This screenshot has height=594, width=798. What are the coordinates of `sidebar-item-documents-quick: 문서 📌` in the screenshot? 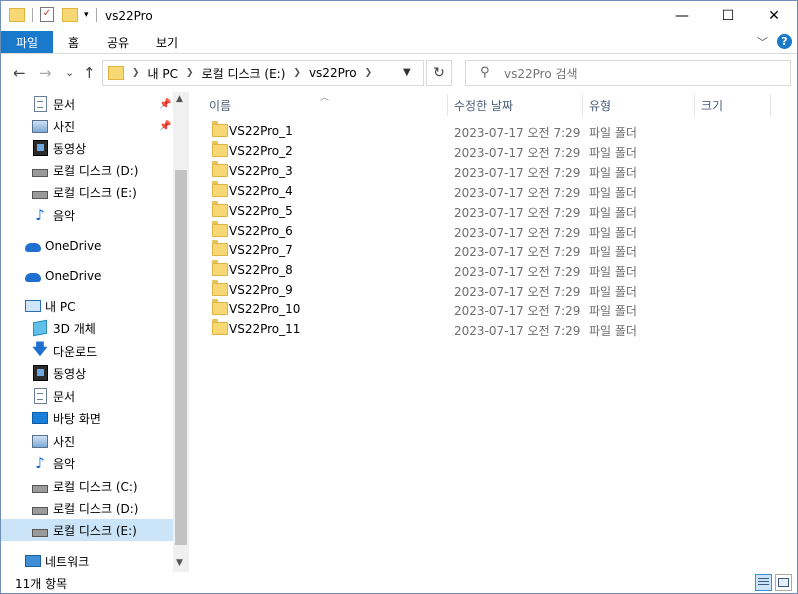 It's located at (87, 104).